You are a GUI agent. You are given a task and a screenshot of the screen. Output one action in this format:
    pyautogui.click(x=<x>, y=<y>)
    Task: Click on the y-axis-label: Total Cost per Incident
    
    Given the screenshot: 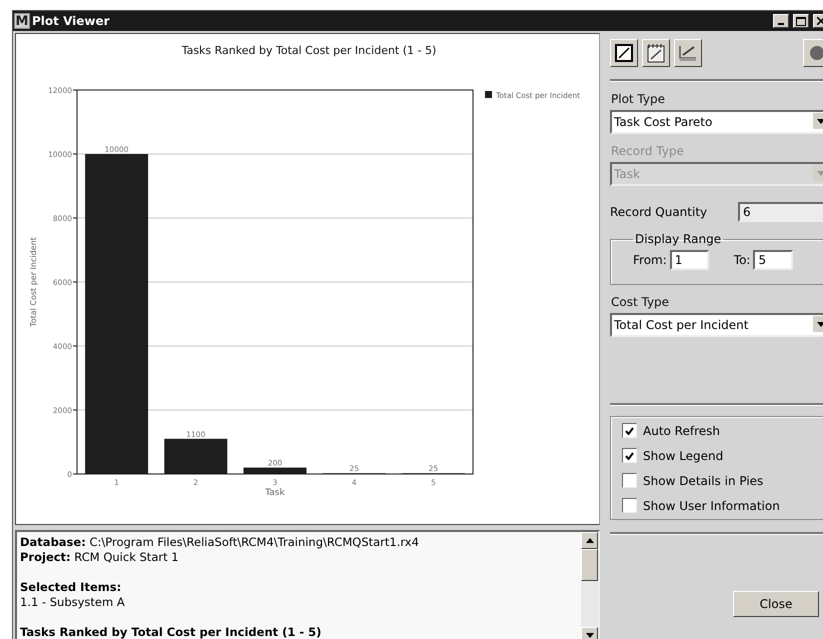 What is the action you would take?
    pyautogui.click(x=33, y=282)
    